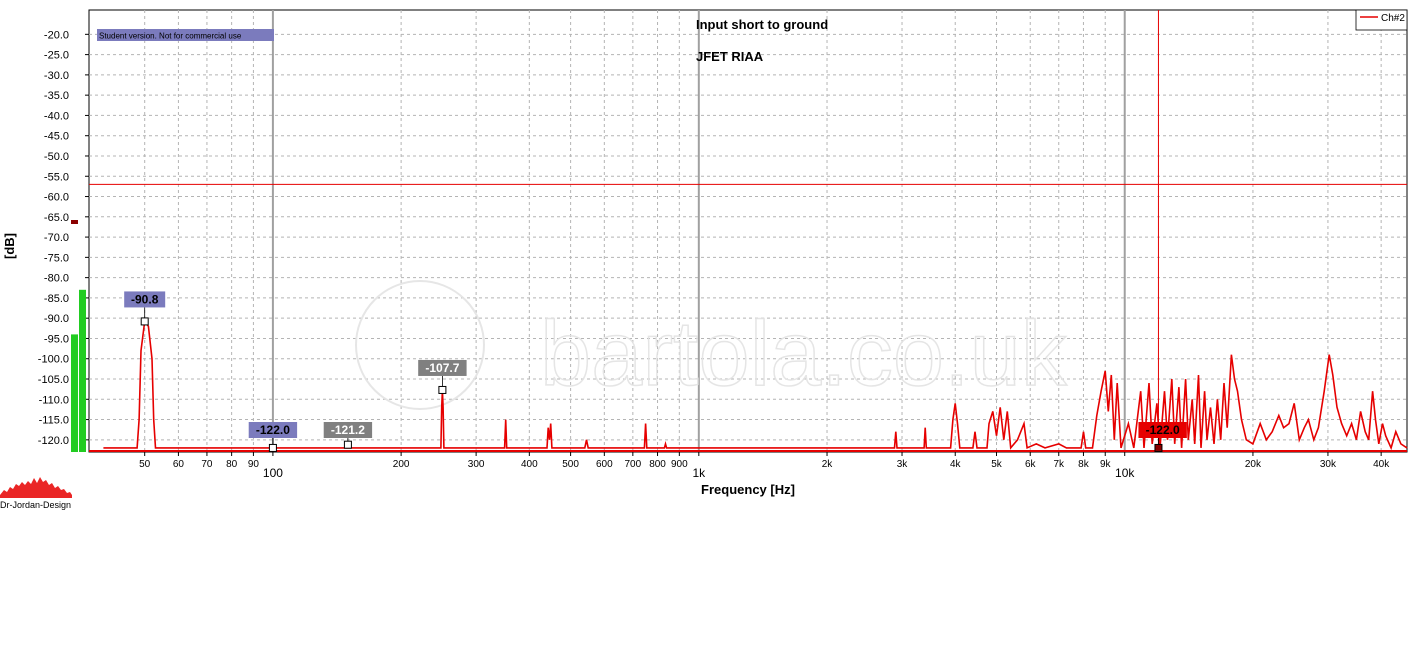 The height and width of the screenshot is (648, 1409). Describe the element at coordinates (679, 464) in the screenshot. I see `x-tick-label: 900` at that location.